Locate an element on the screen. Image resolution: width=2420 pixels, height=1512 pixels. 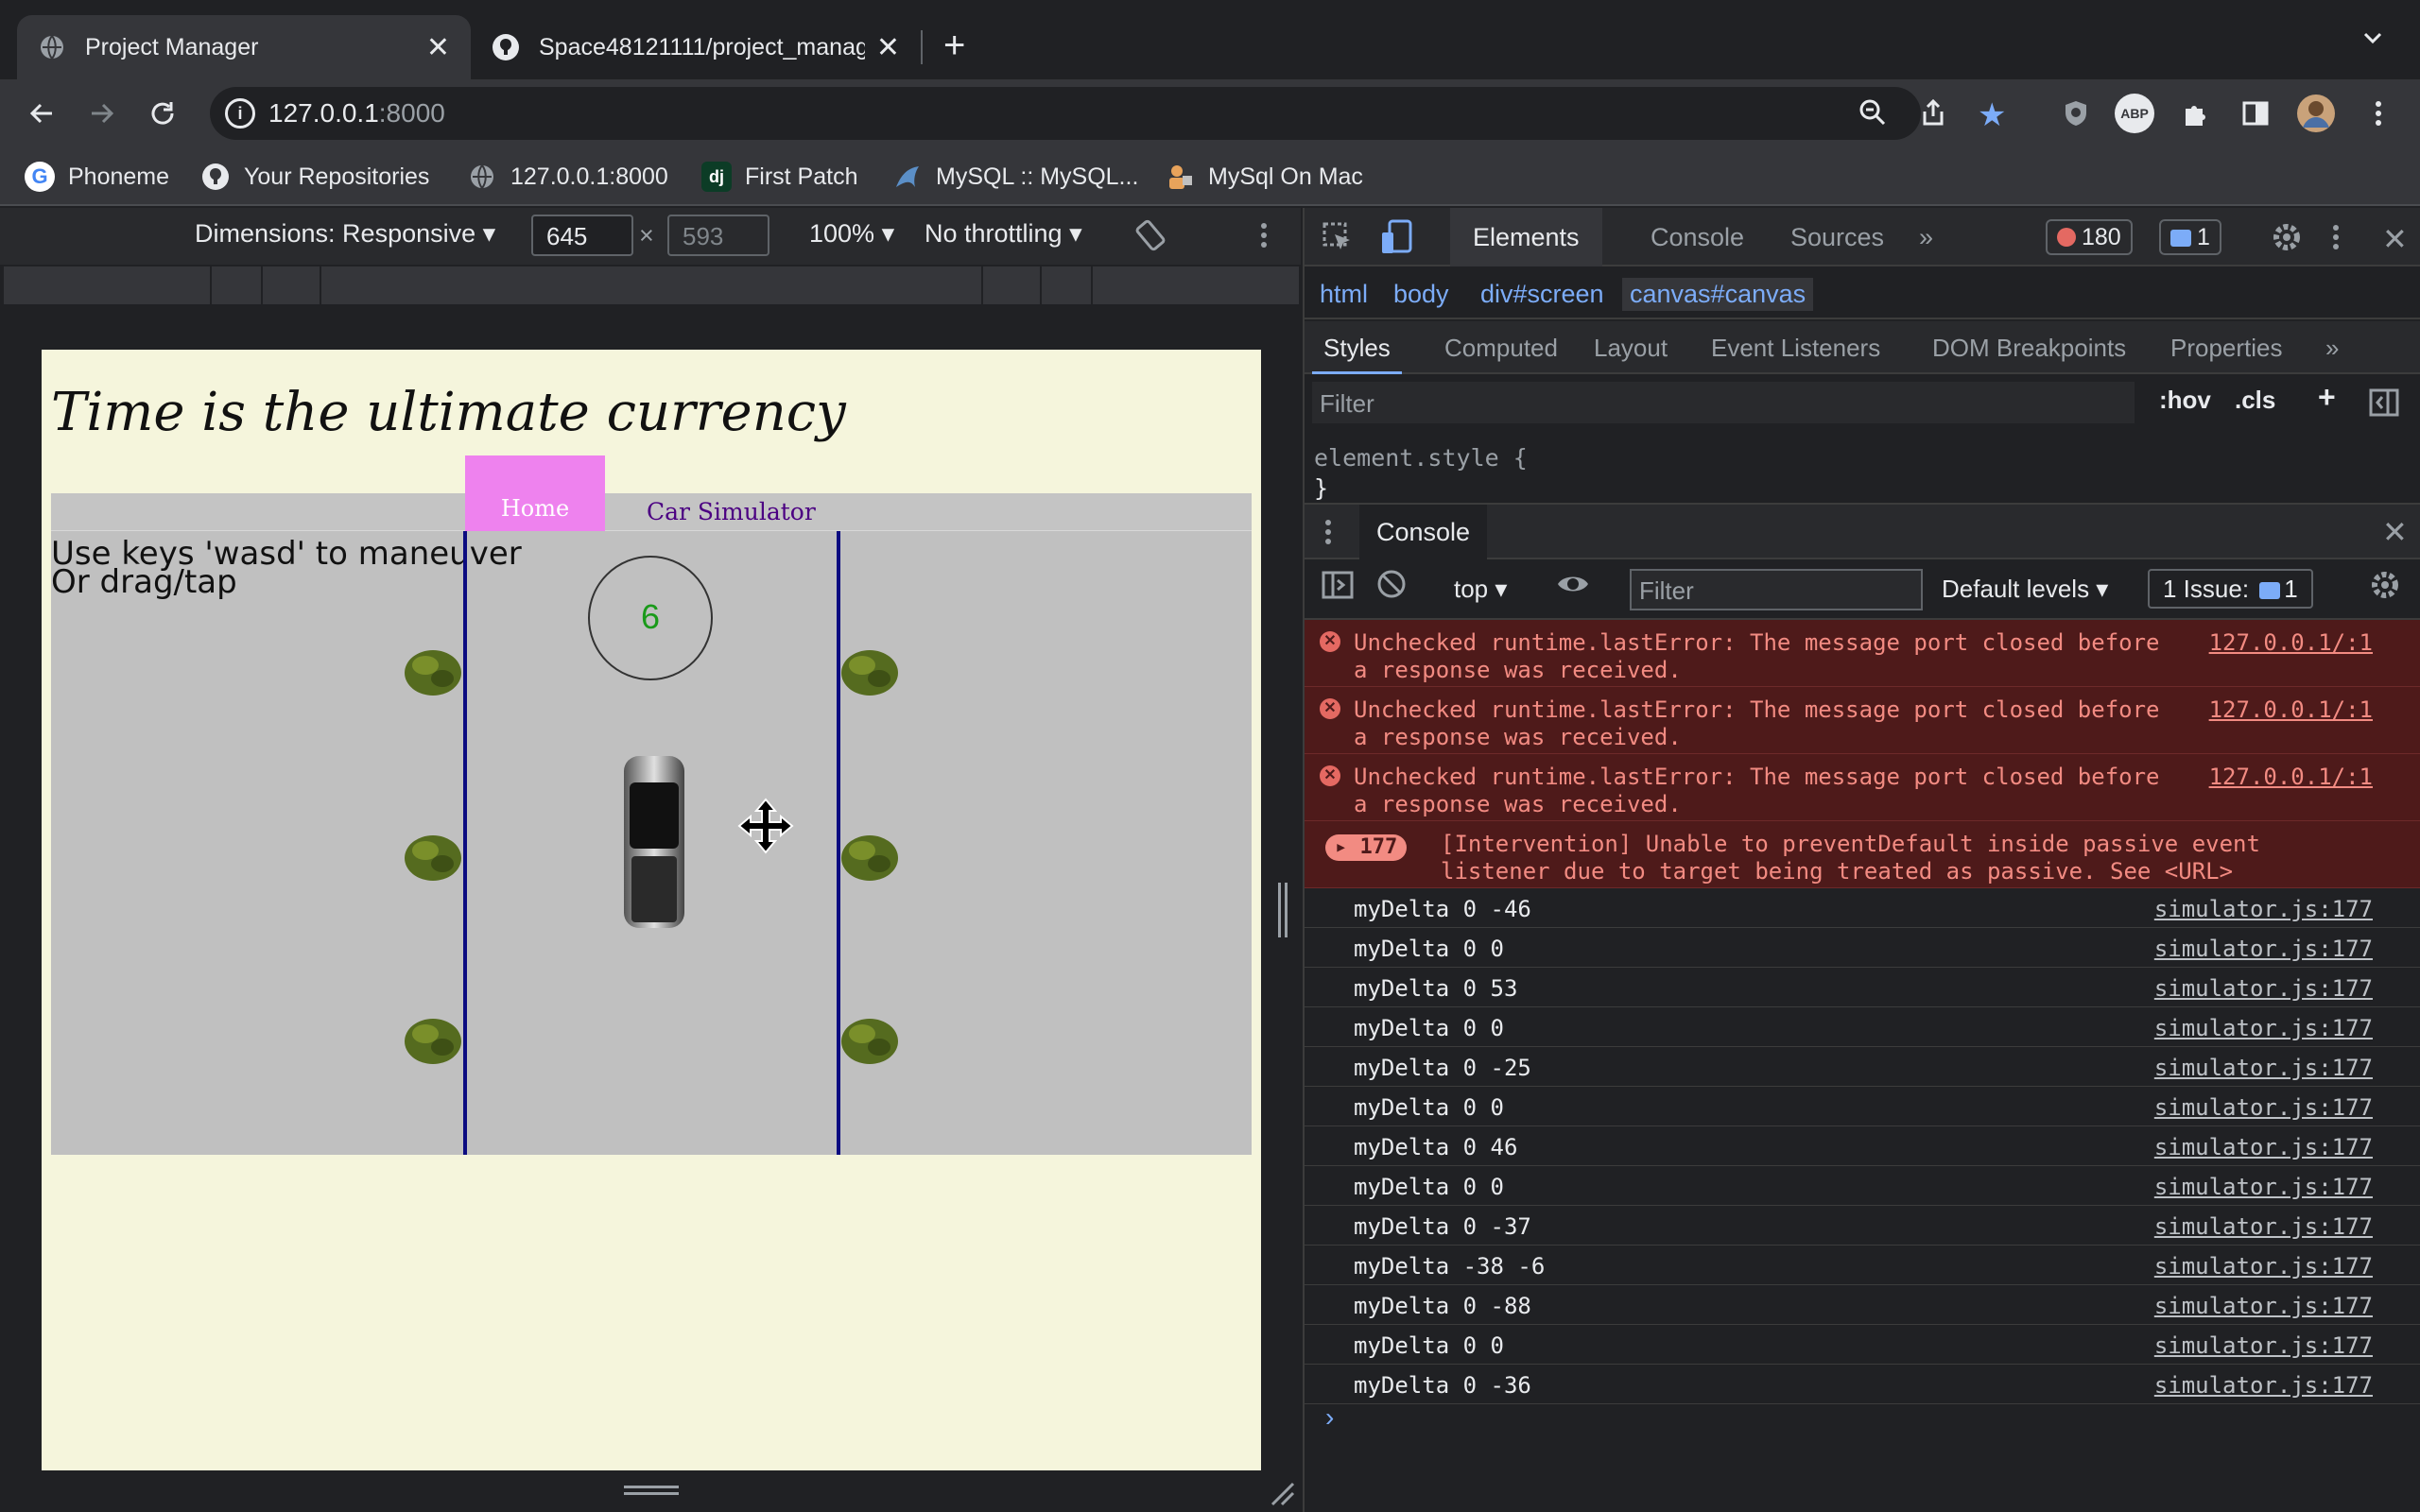
more-tabs-icon: » is located at coordinates (1926, 237).